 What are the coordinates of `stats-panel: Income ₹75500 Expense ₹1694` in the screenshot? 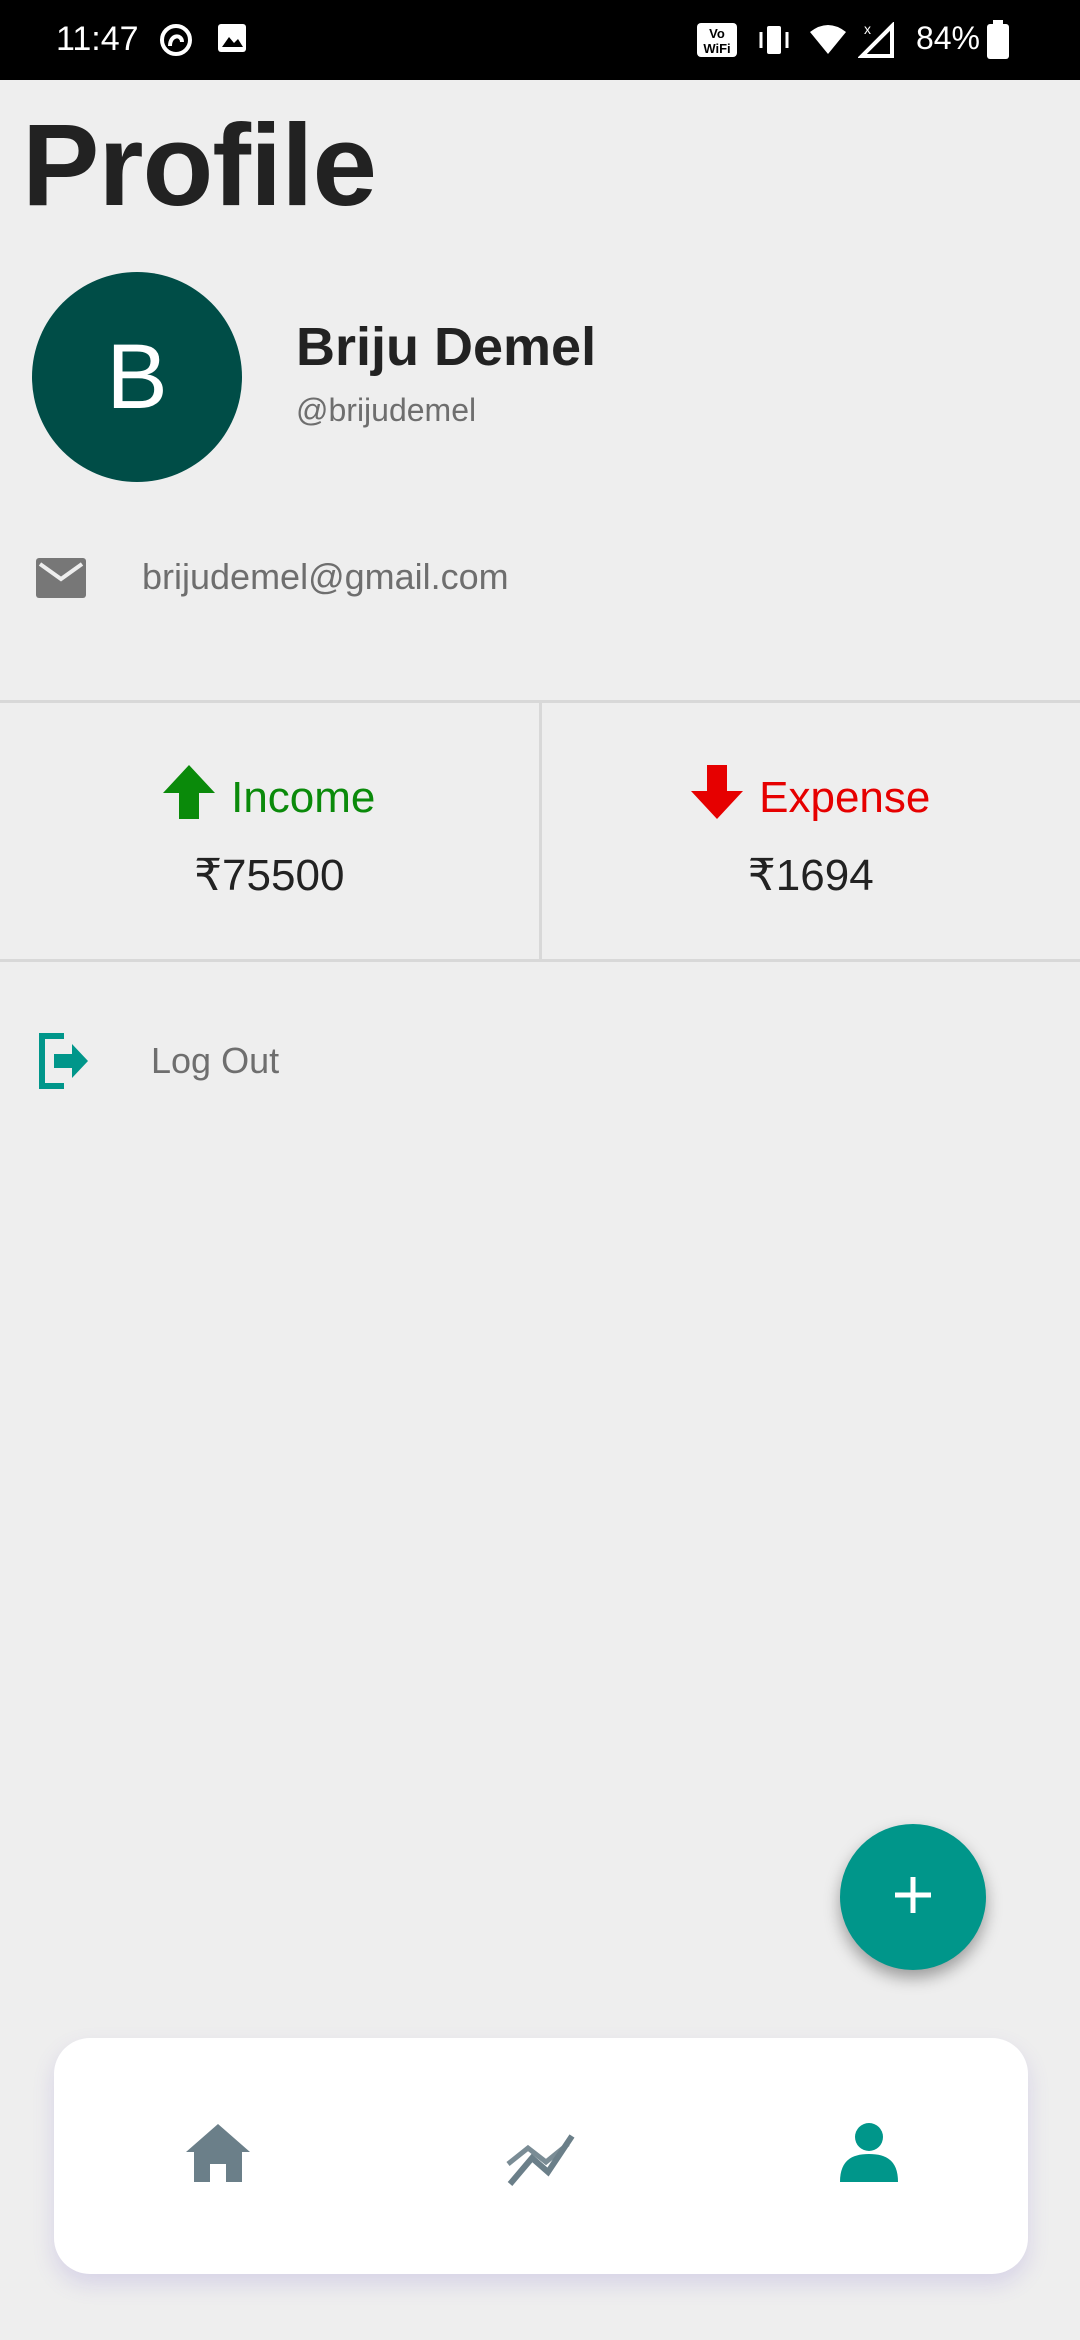 It's located at (540, 831).